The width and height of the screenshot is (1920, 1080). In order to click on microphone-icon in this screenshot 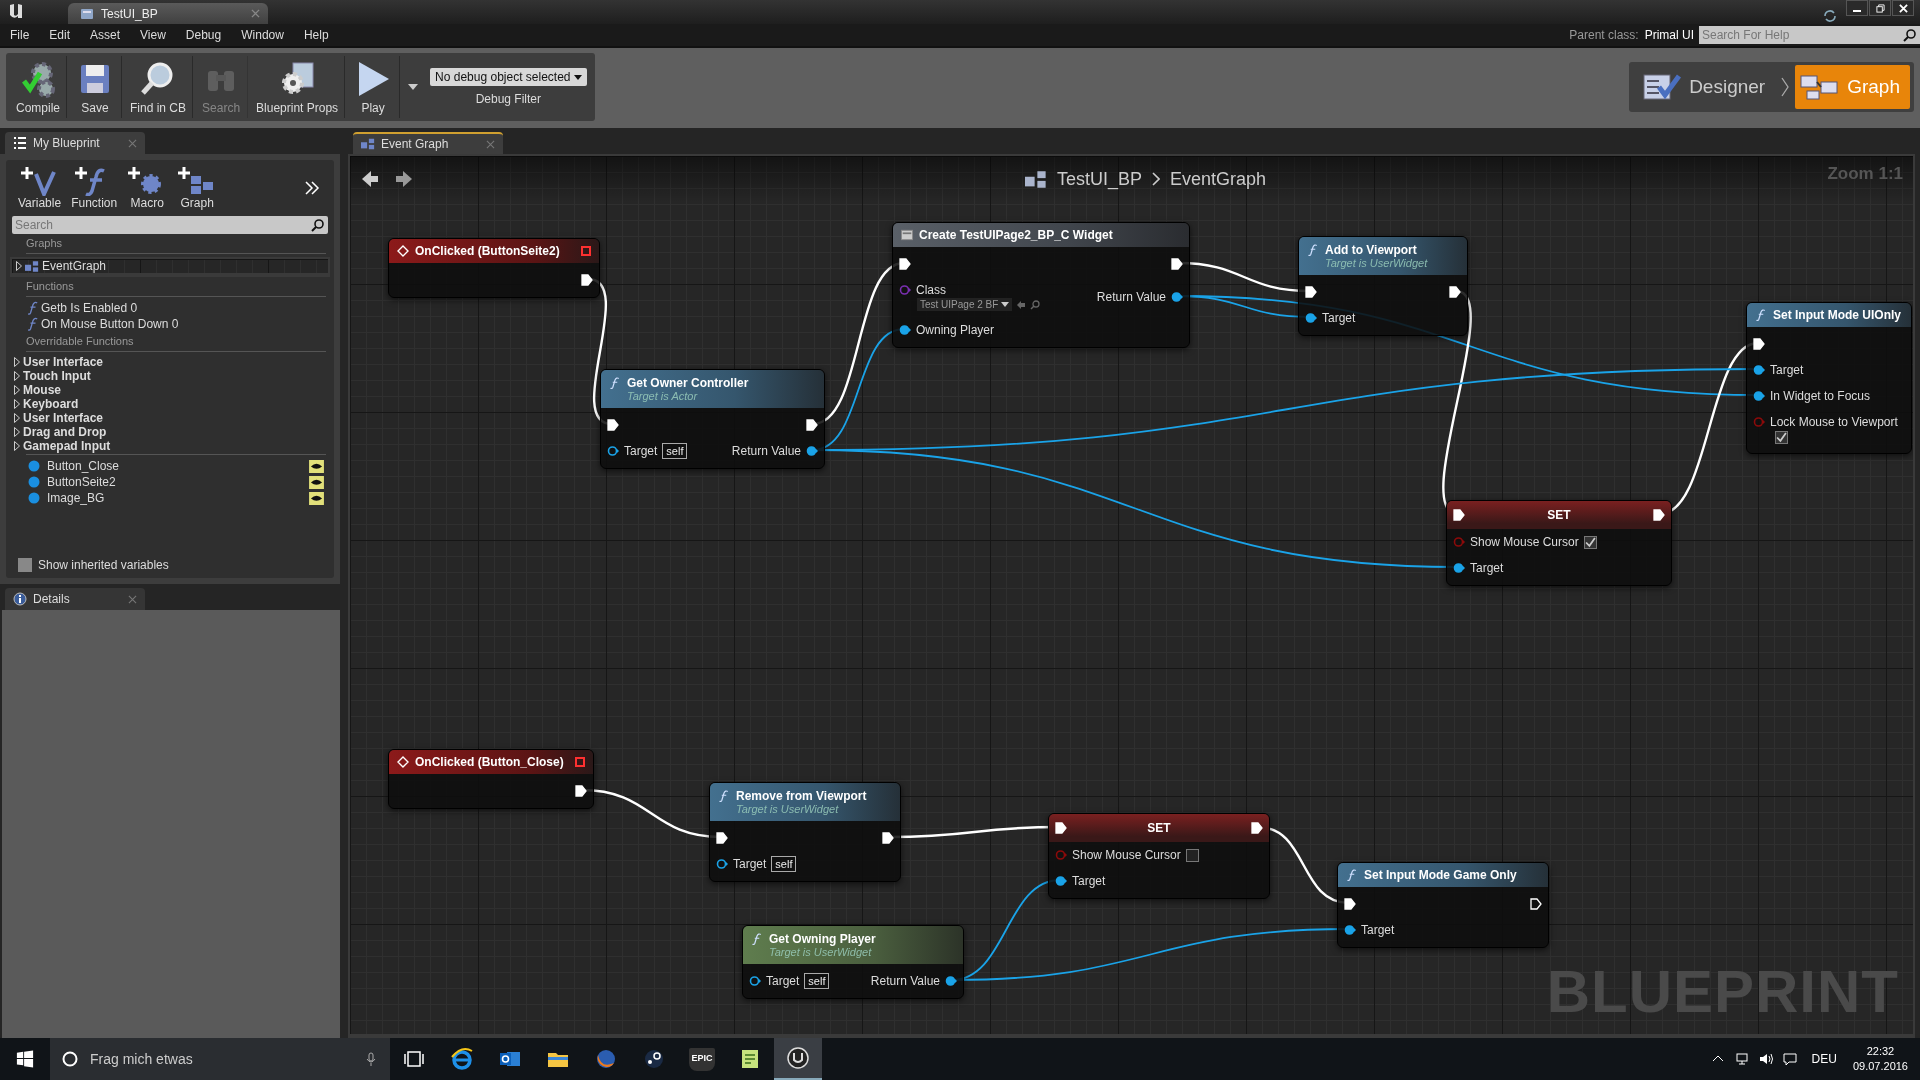, I will do `click(371, 1059)`.